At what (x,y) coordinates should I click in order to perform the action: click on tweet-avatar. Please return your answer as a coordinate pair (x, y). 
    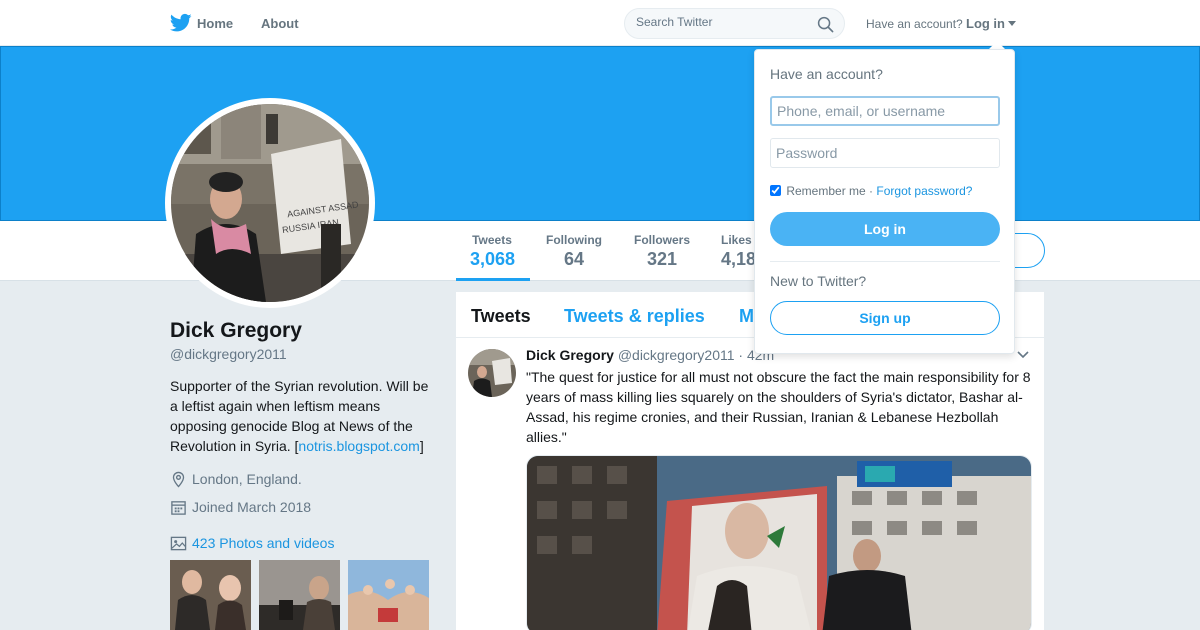
    Looking at the image, I should click on (492, 373).